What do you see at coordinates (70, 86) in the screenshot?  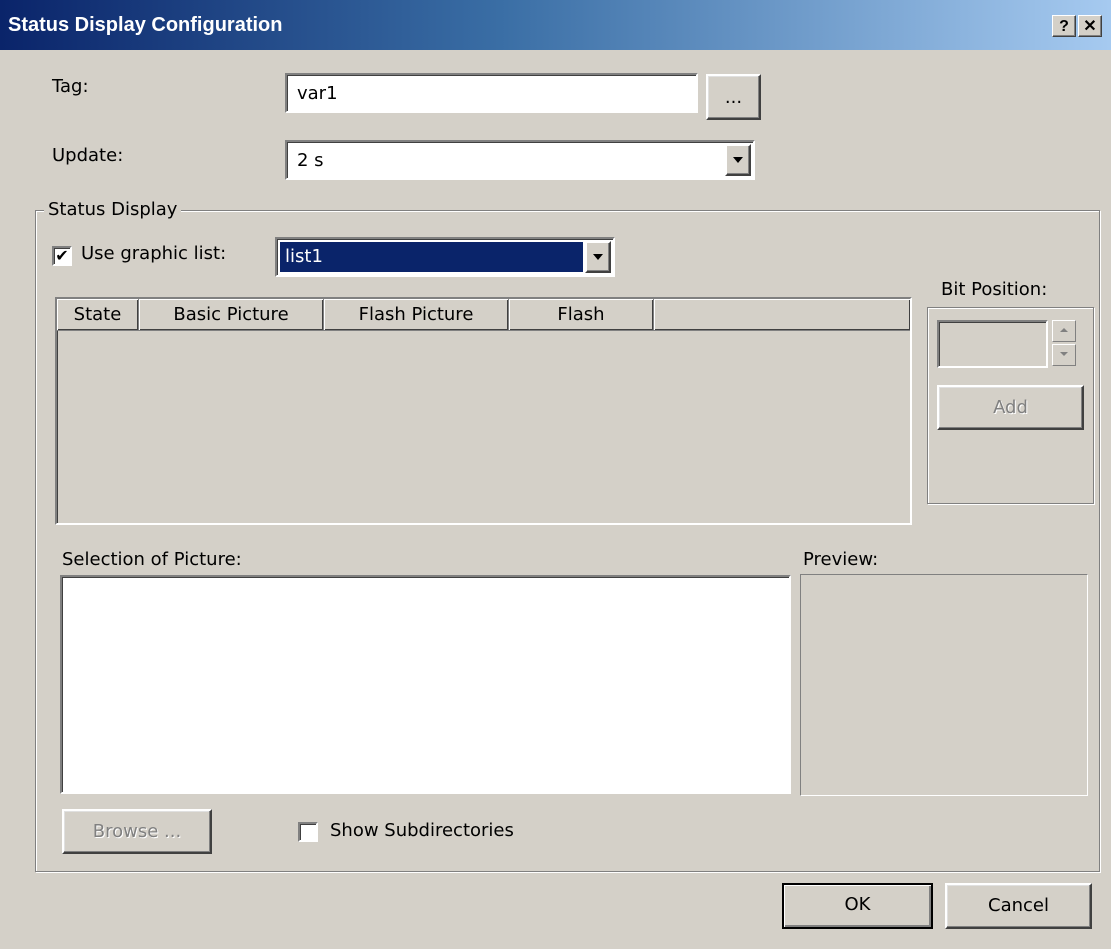 I see `tag-label: Tag:` at bounding box center [70, 86].